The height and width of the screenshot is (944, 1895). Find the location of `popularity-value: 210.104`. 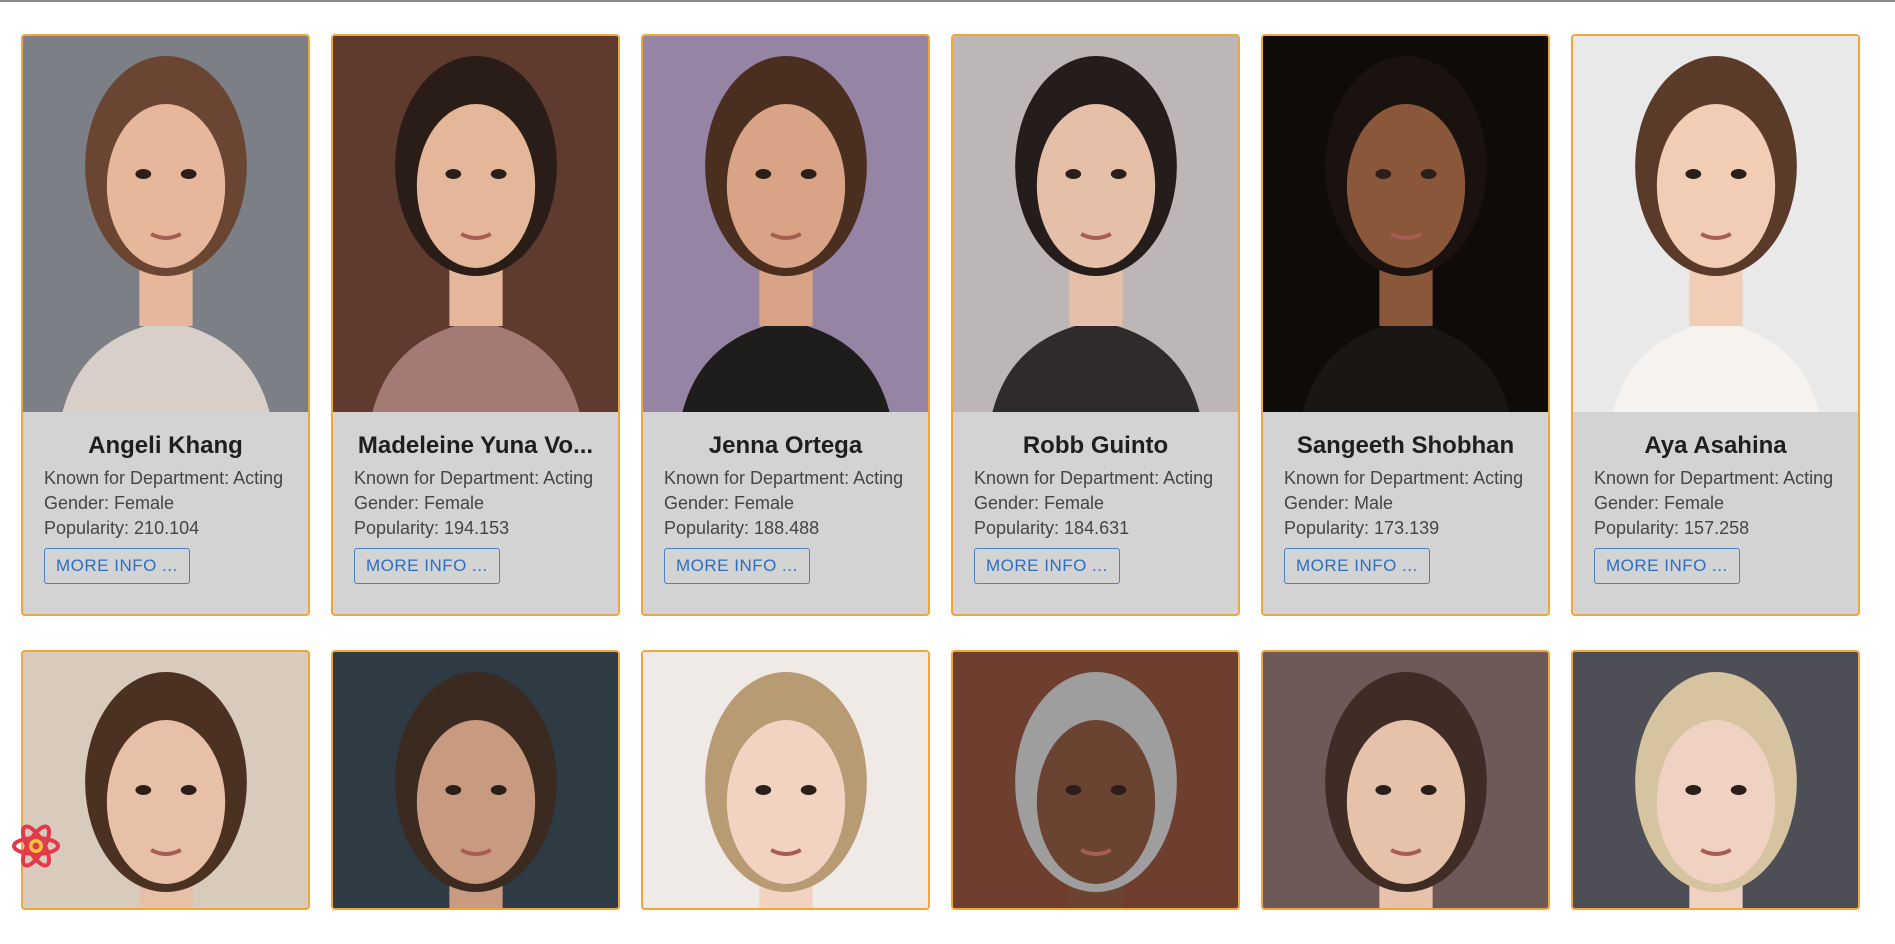

popularity-value: 210.104 is located at coordinates (167, 528).